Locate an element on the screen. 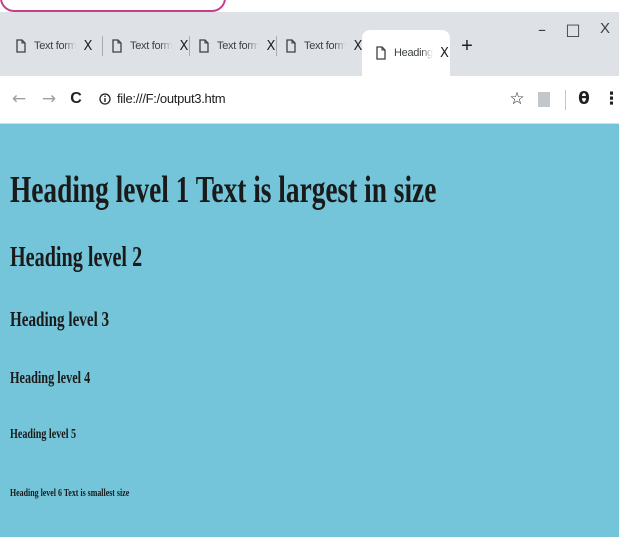  back-button: ← is located at coordinates (19, 99).